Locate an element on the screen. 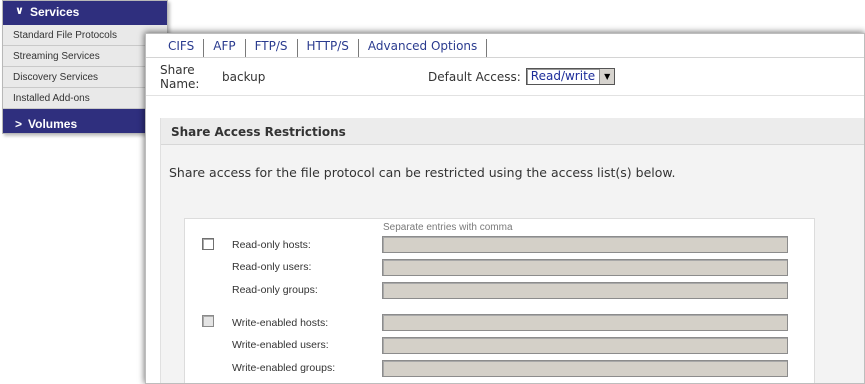 The width and height of the screenshot is (865, 384). default-access-value: Read/write is located at coordinates (563, 76).